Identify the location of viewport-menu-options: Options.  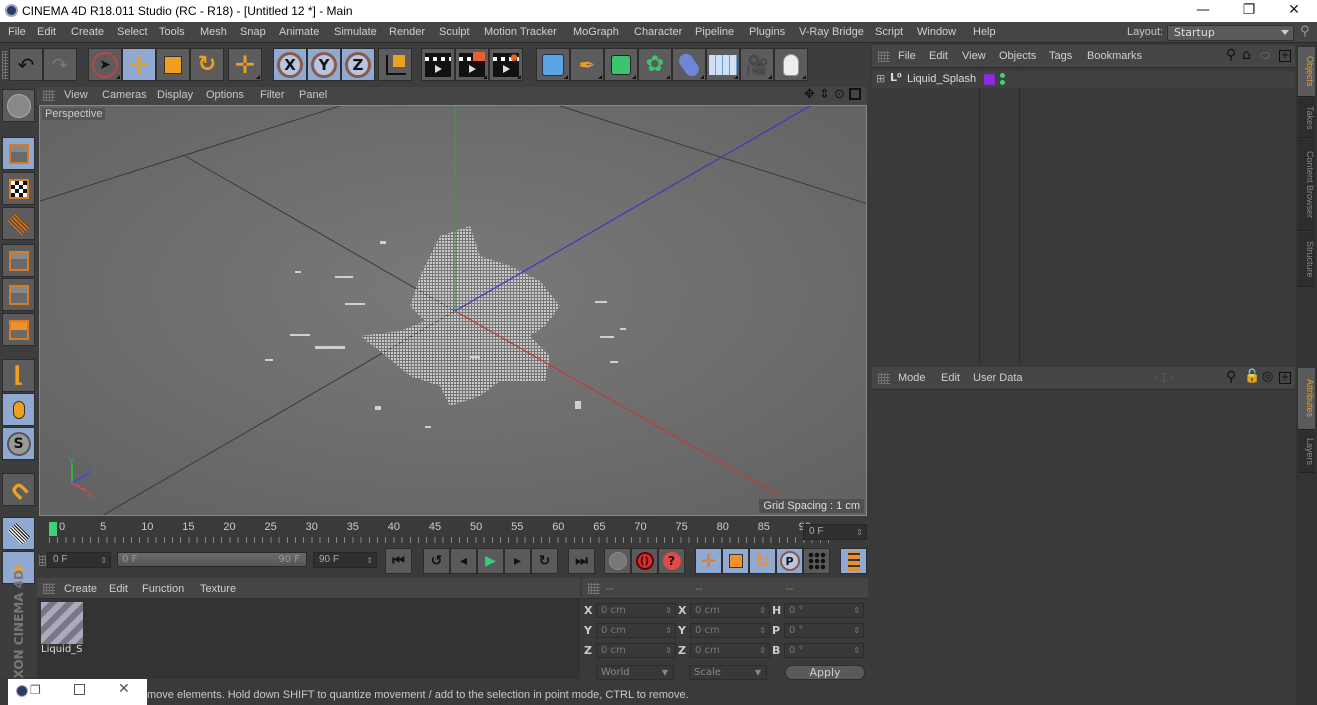
(225, 95).